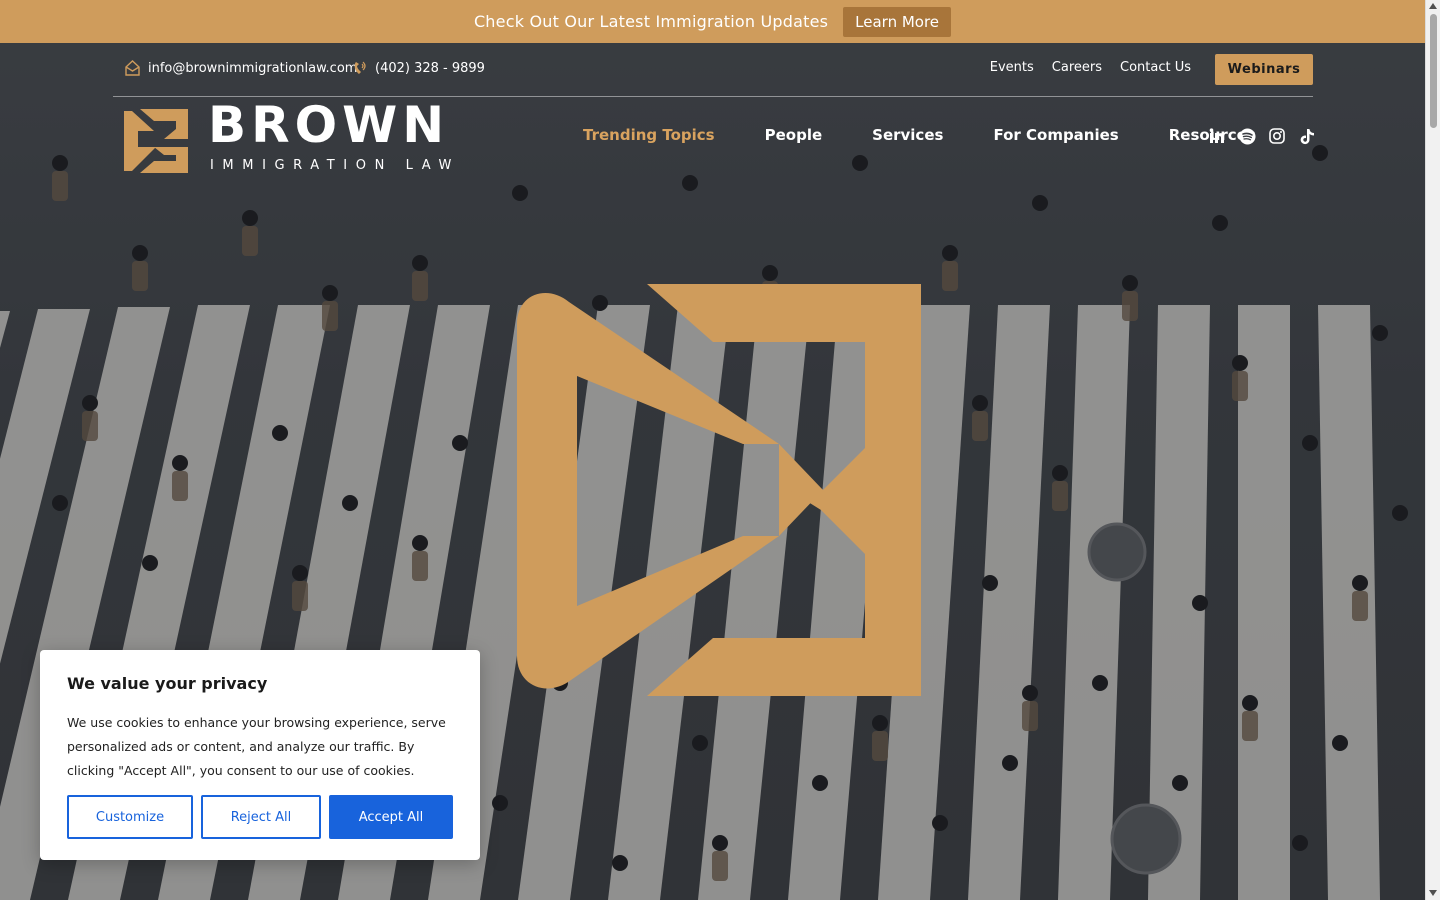 This screenshot has height=900, width=1440. I want to click on careers-link: Careers, so click(1077, 67).